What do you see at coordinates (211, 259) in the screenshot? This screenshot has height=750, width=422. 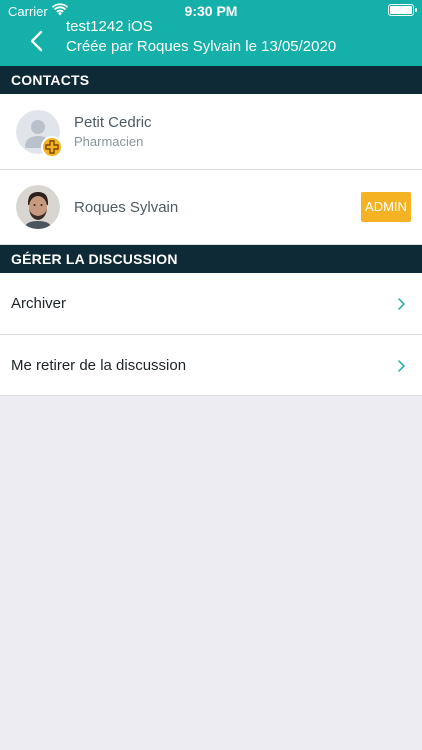 I see `manage-section-header: GÉRER LA DISCUSSION` at bounding box center [211, 259].